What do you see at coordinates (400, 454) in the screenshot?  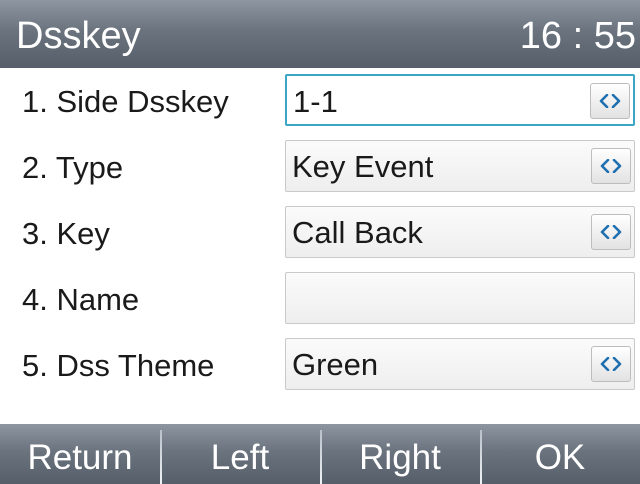 I see `right-softkey: Right` at bounding box center [400, 454].